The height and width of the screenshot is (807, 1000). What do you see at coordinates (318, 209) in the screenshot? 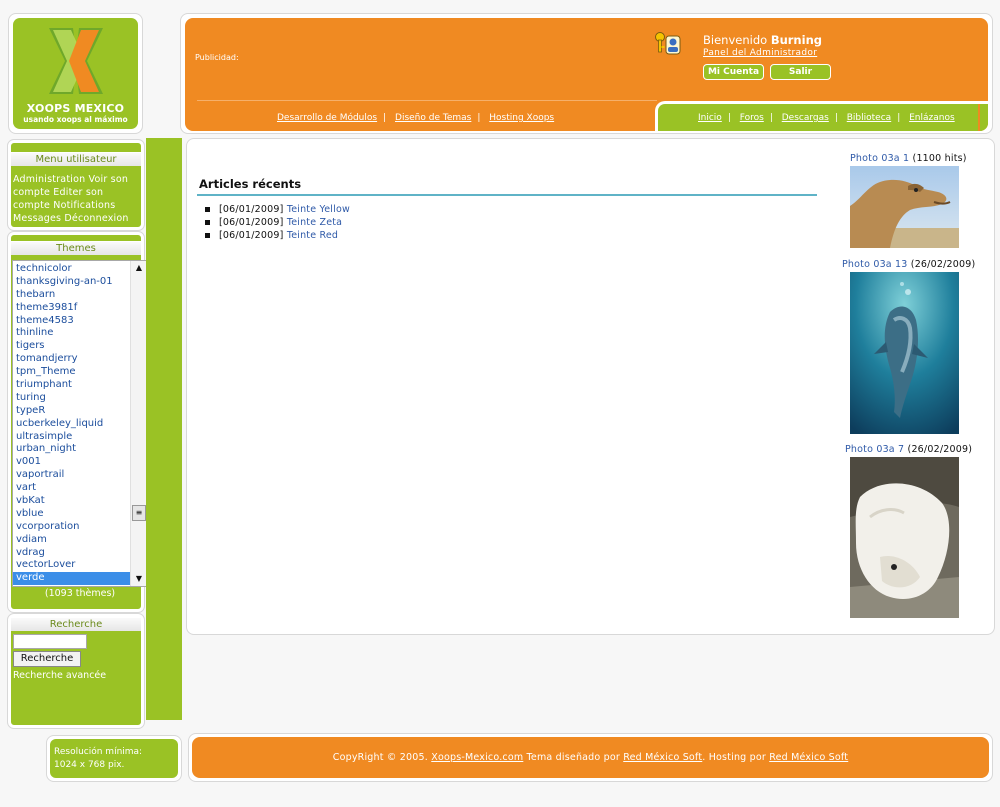
I see `article-link: Teinte Yellow` at bounding box center [318, 209].